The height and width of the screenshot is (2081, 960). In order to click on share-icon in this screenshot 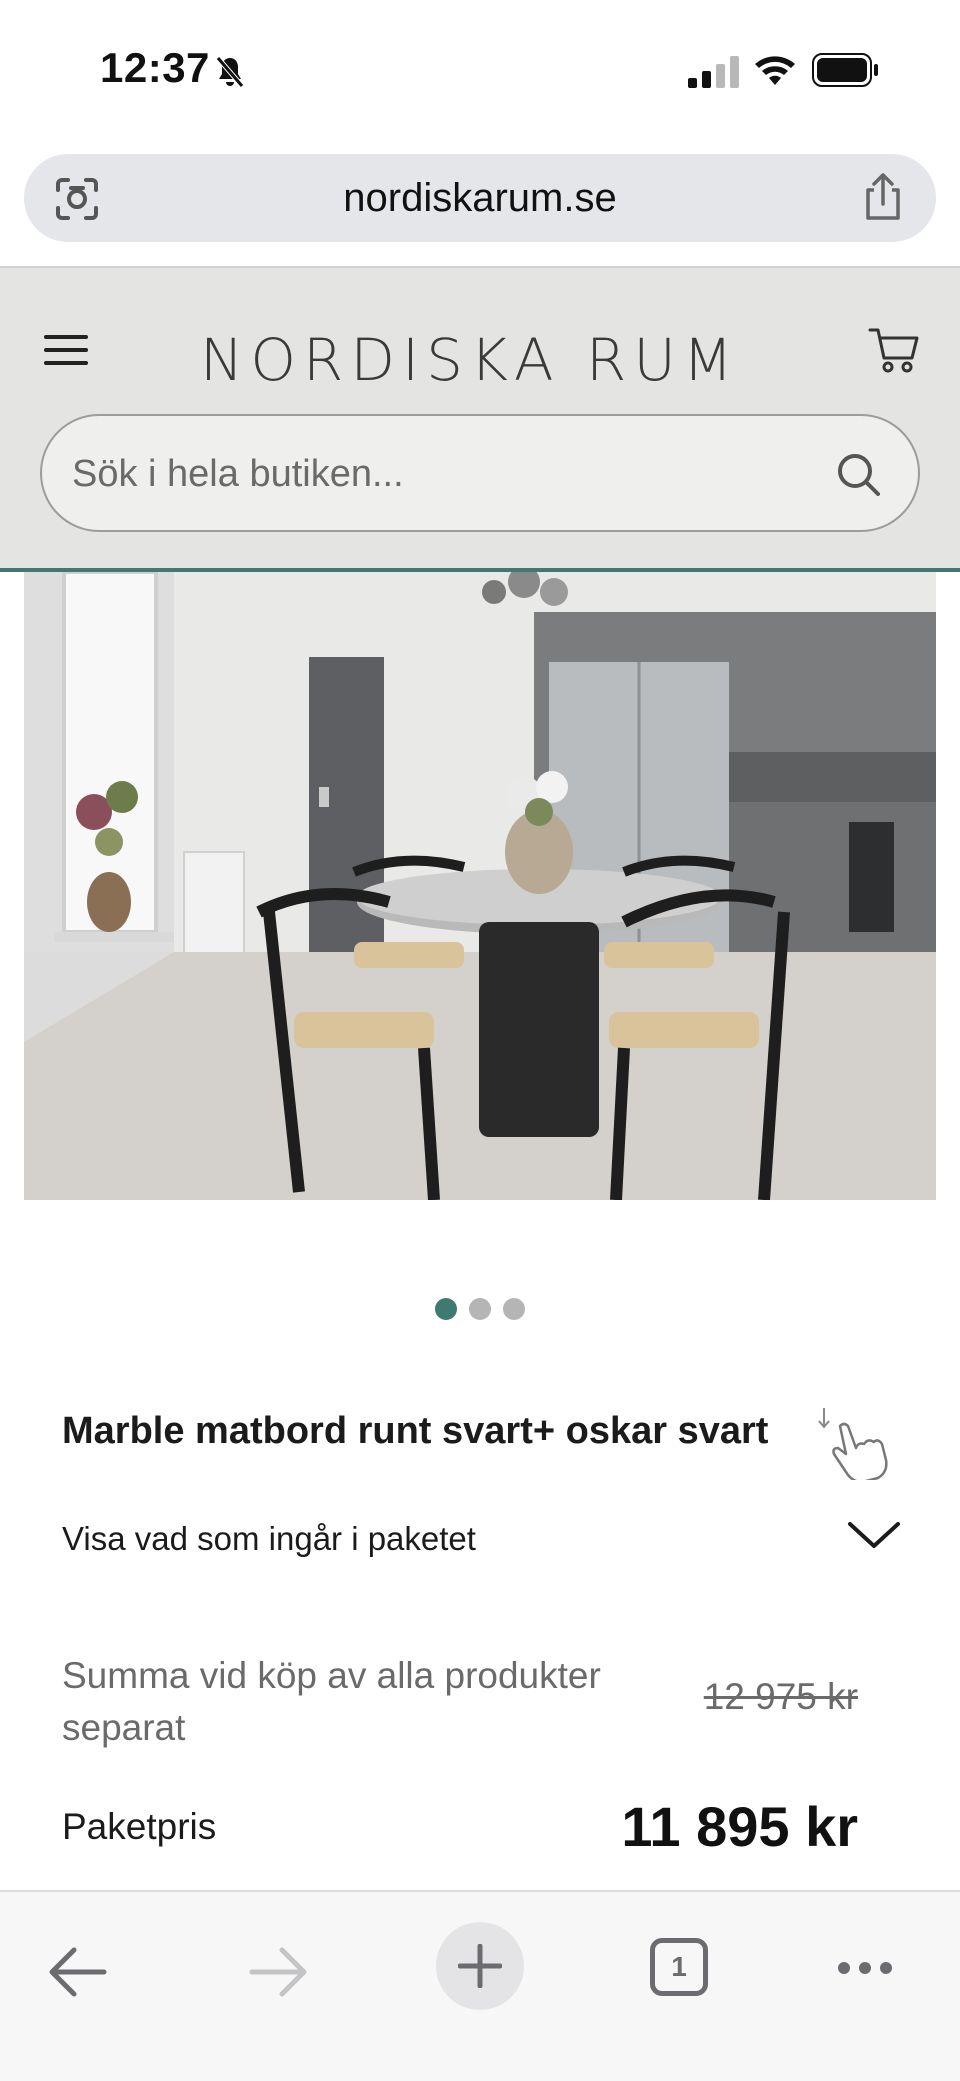, I will do `click(883, 197)`.